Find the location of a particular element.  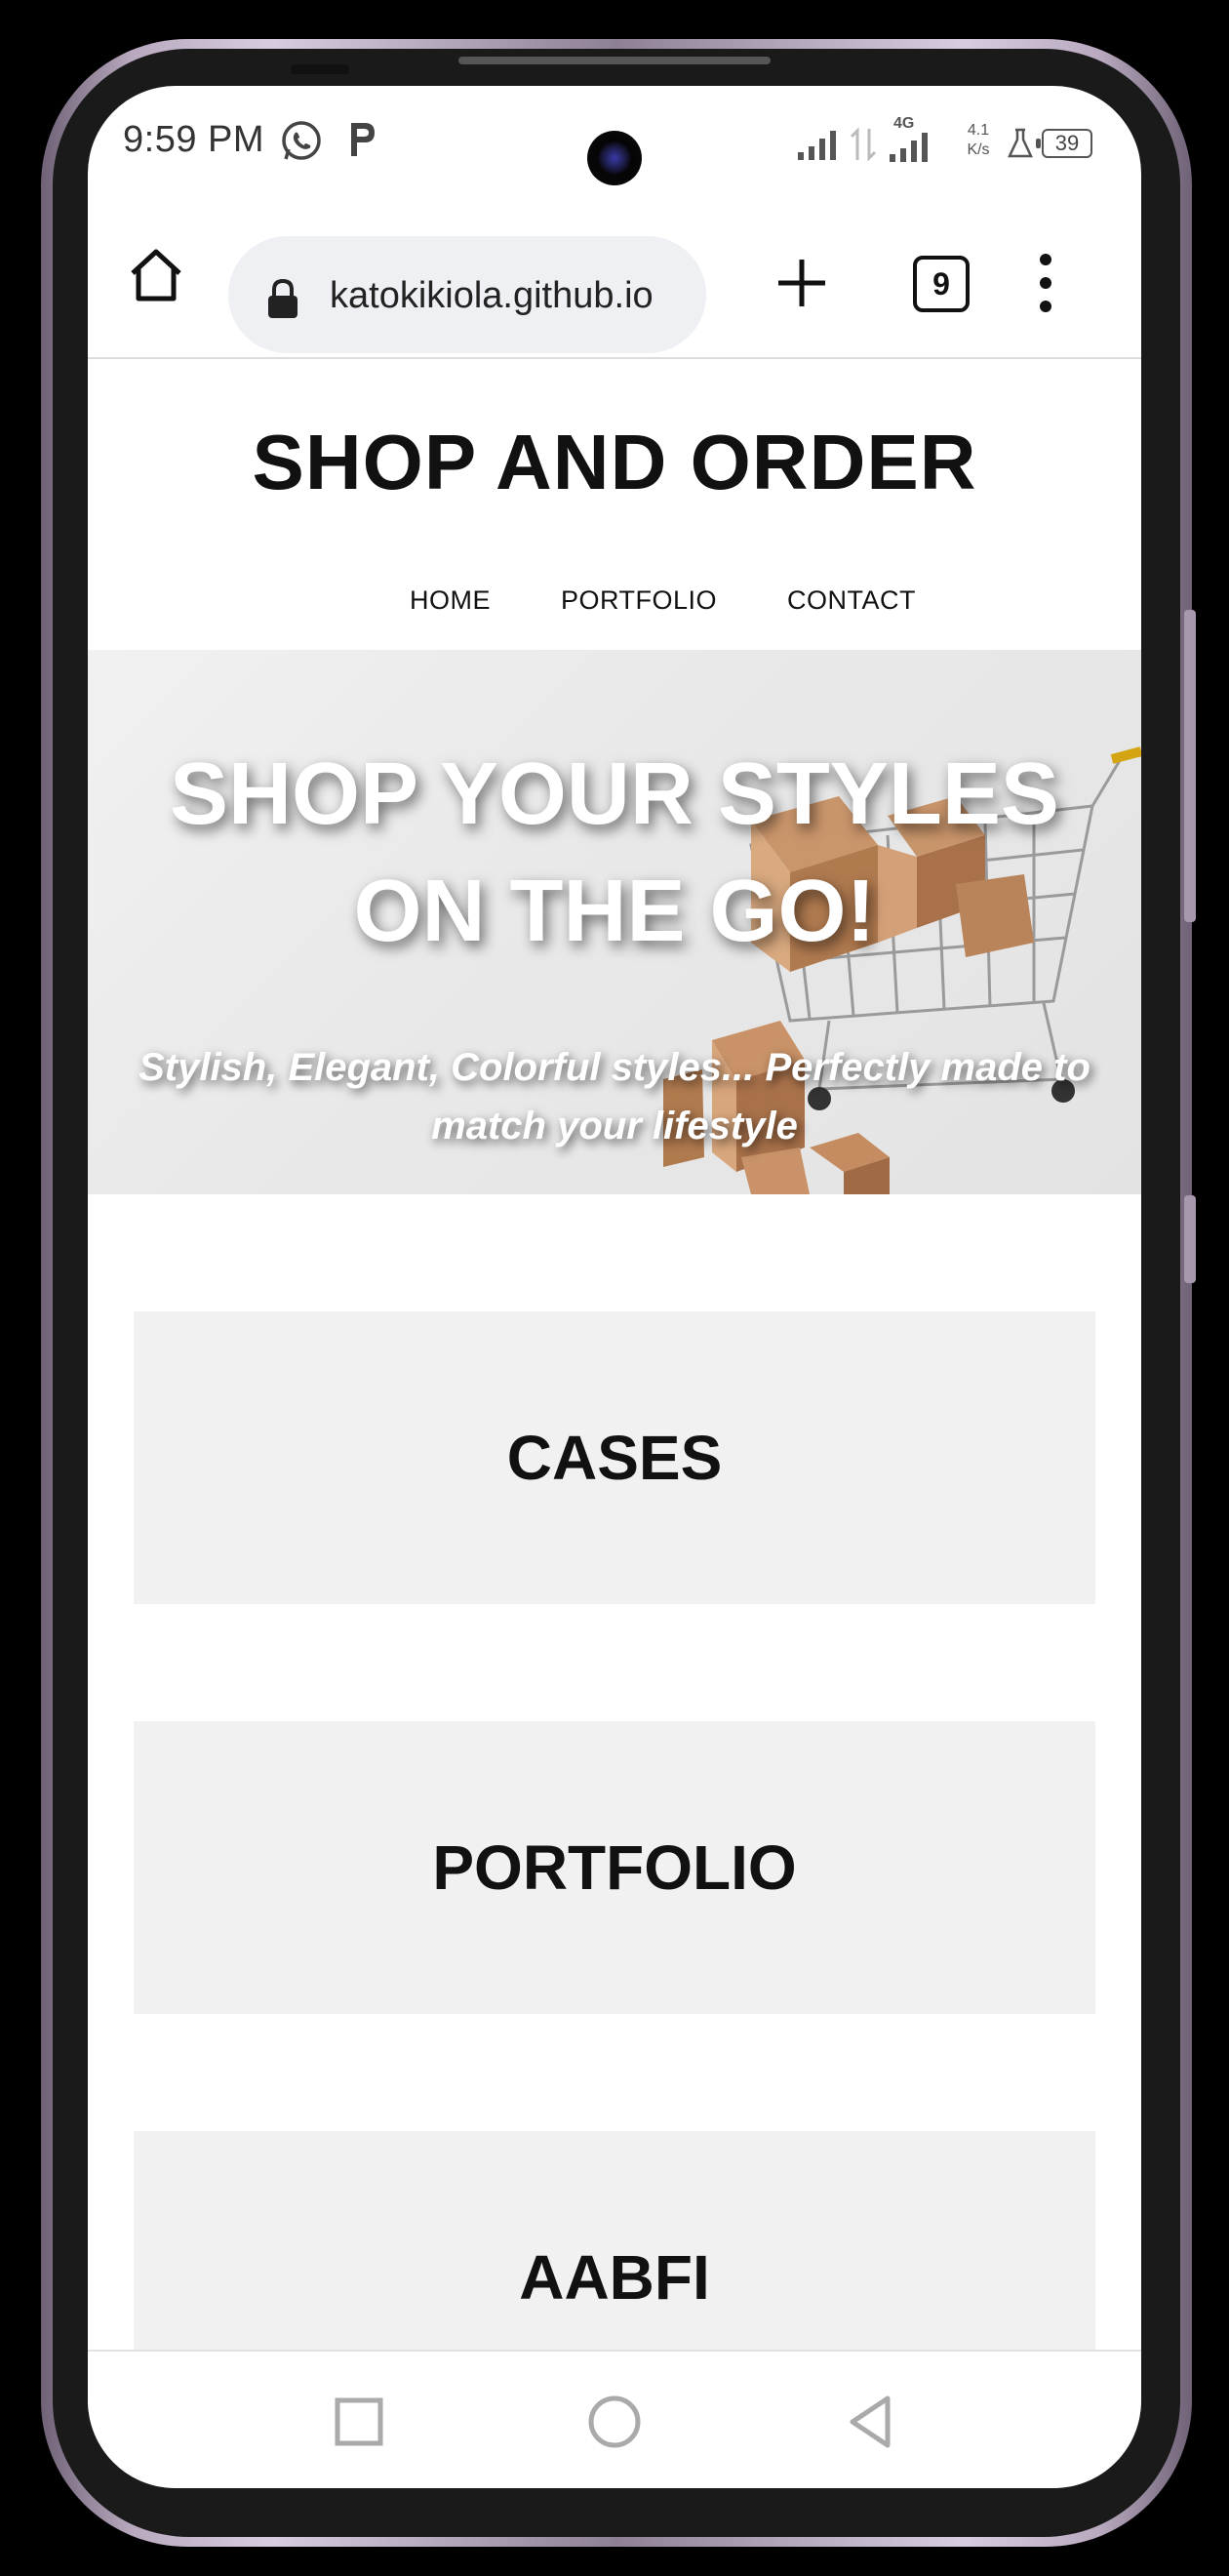

card-cases: CASES is located at coordinates (614, 1457).